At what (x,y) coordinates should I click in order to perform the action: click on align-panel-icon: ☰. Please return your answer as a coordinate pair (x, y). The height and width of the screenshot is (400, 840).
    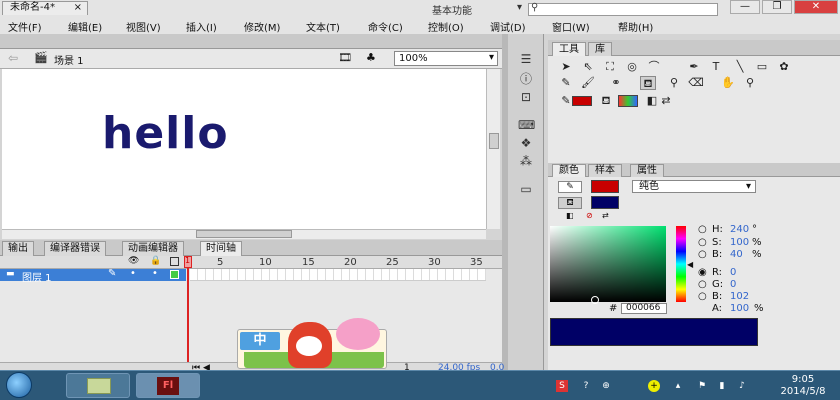
    Looking at the image, I should click on (526, 59).